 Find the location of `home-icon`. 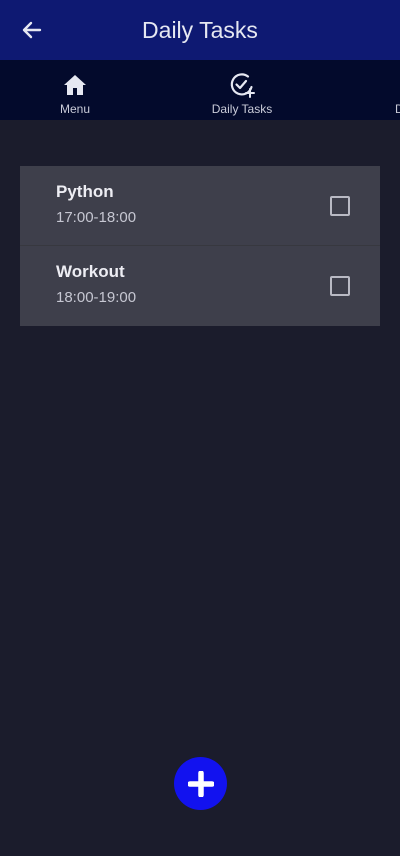

home-icon is located at coordinates (75, 85).